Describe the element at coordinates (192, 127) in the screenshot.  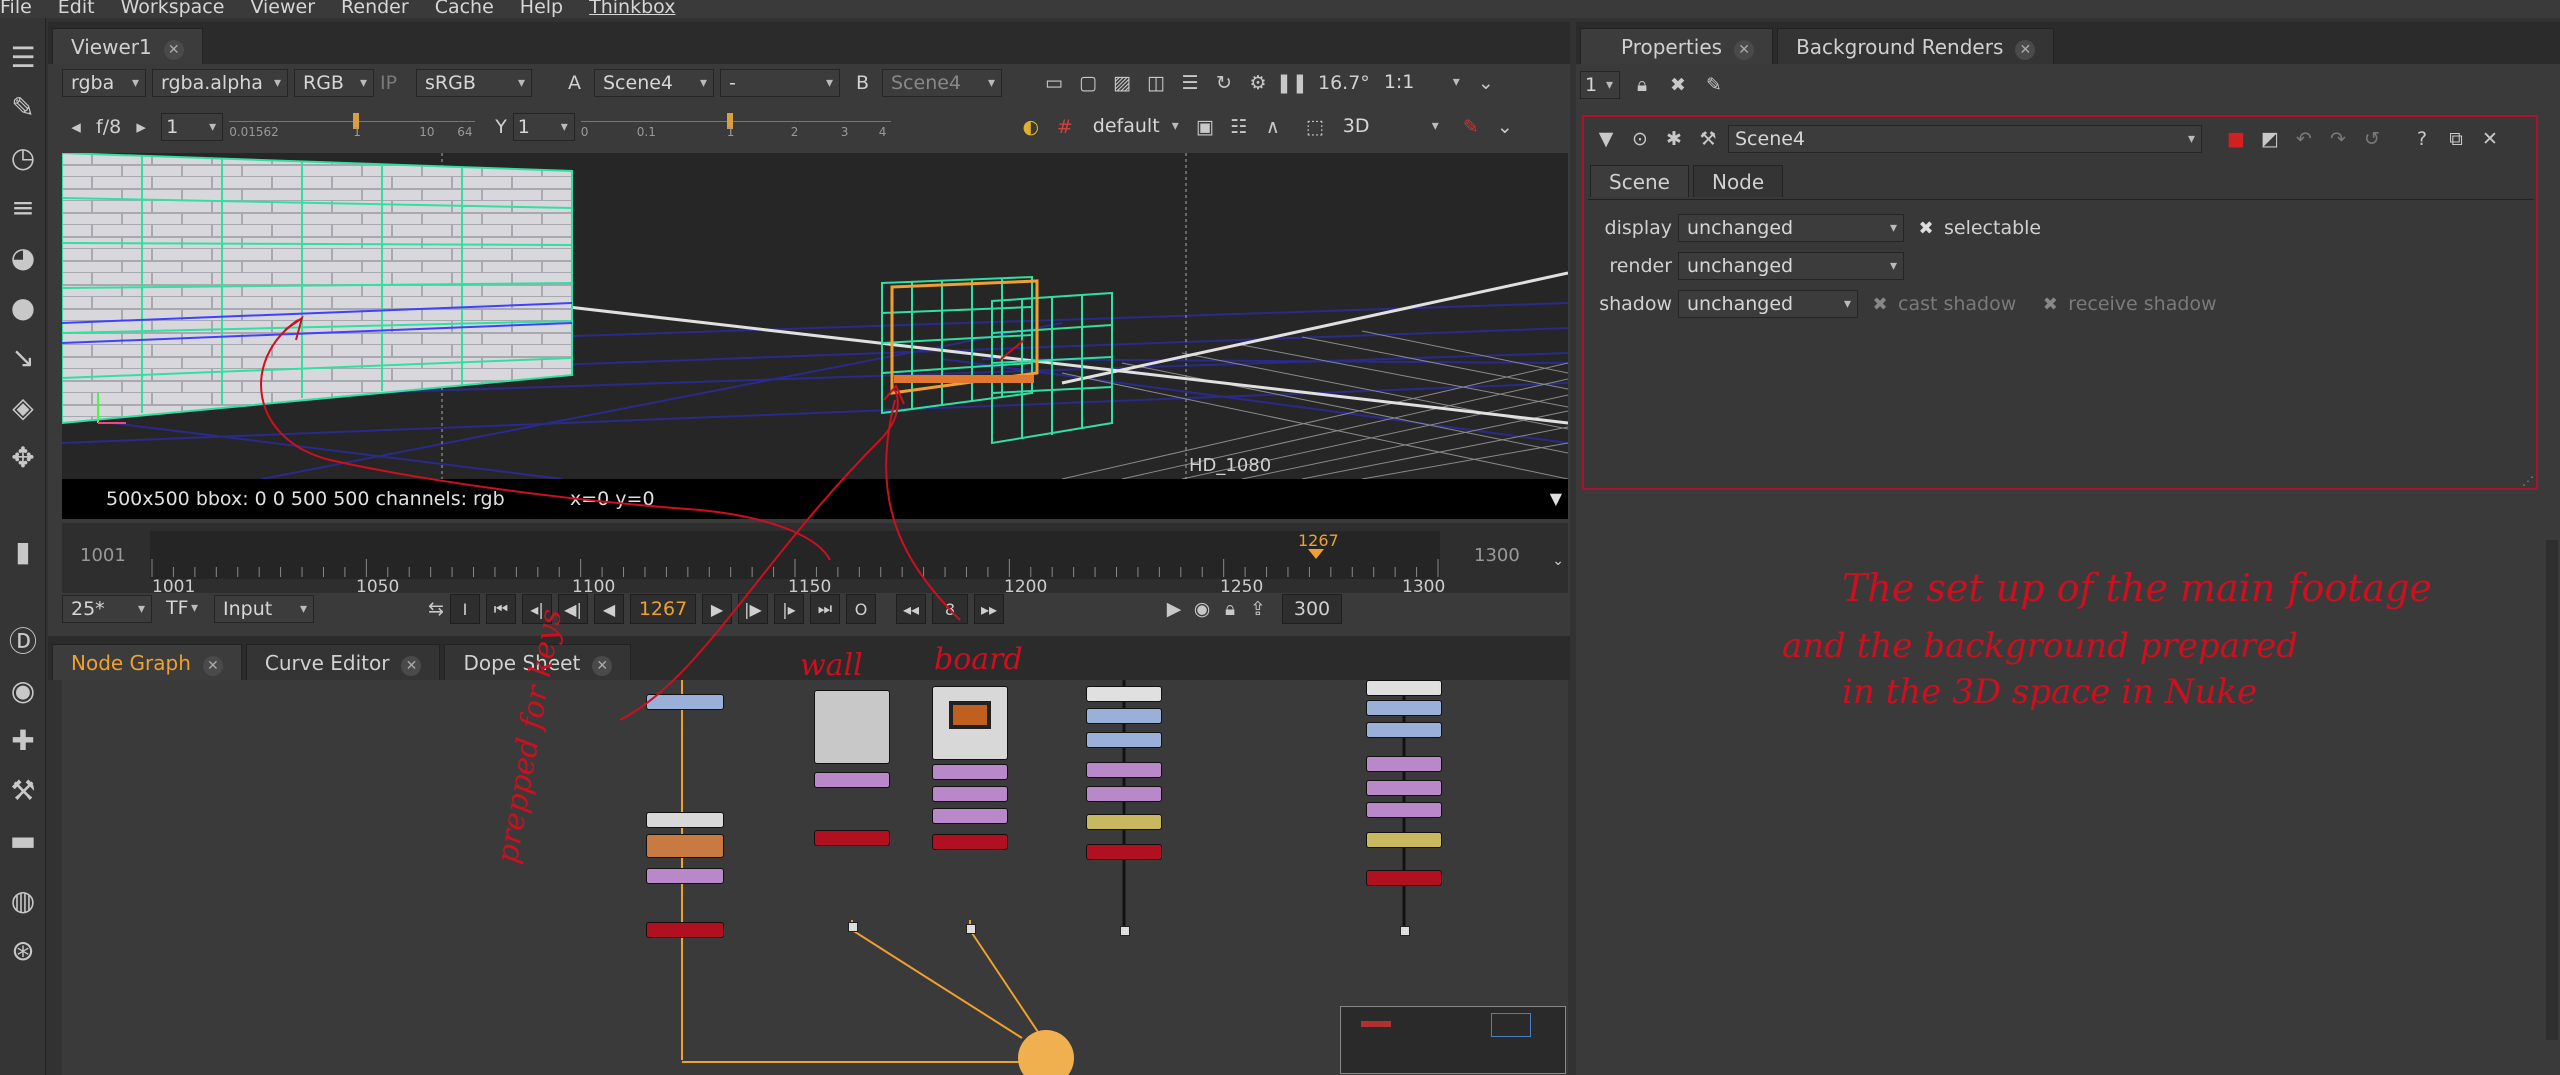
I see `gain-field: 1` at that location.